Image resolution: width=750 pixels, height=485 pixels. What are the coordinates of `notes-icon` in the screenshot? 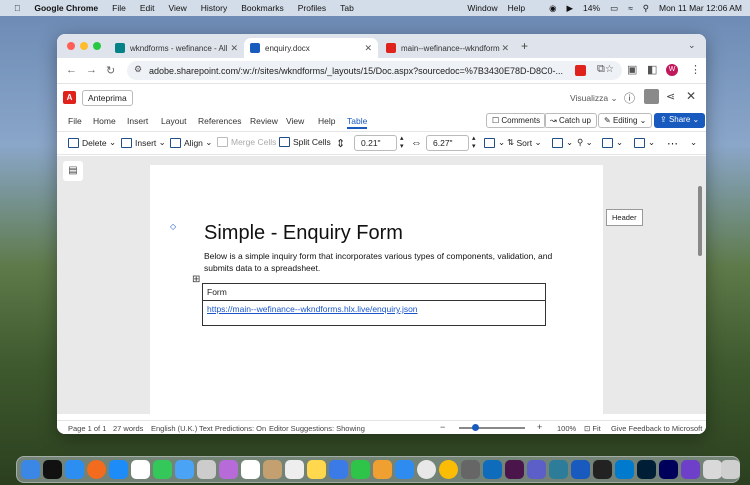 It's located at (316, 469).